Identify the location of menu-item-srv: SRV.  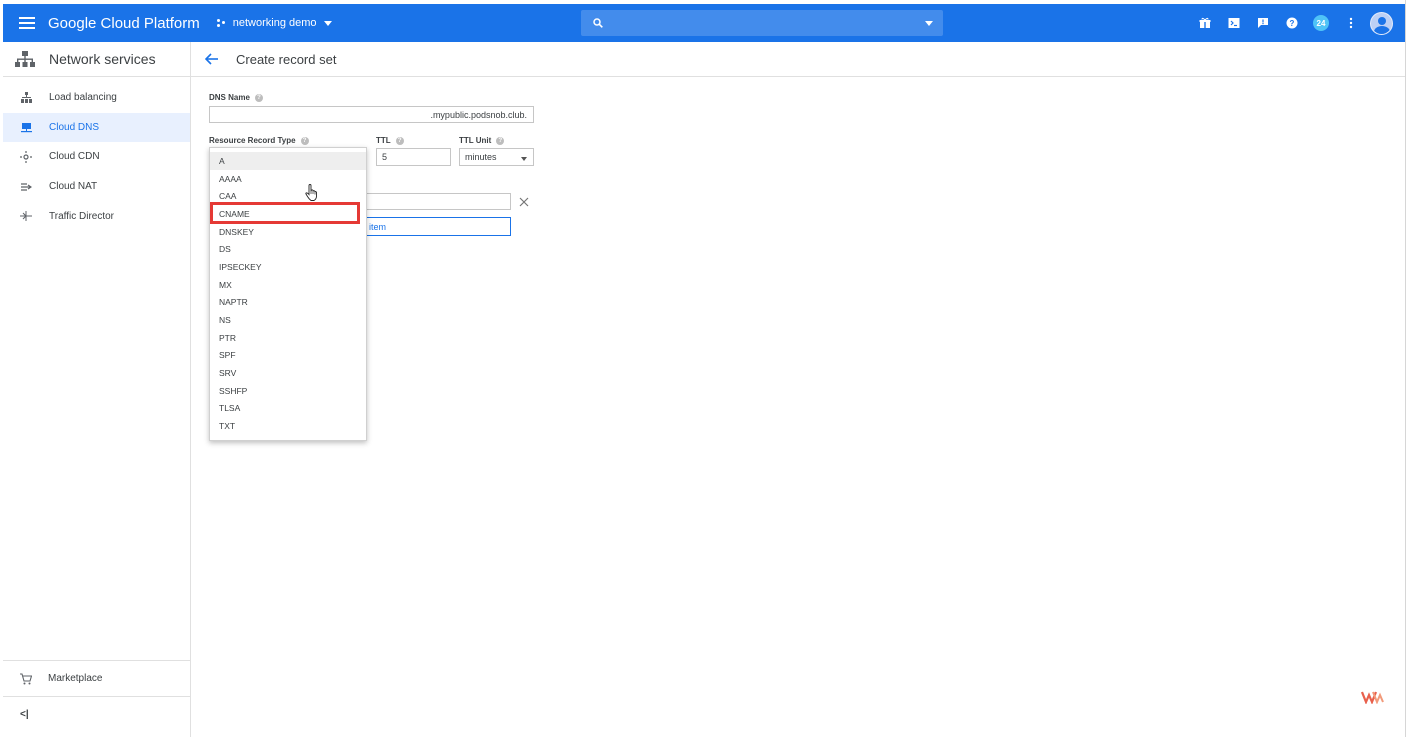
(288, 373).